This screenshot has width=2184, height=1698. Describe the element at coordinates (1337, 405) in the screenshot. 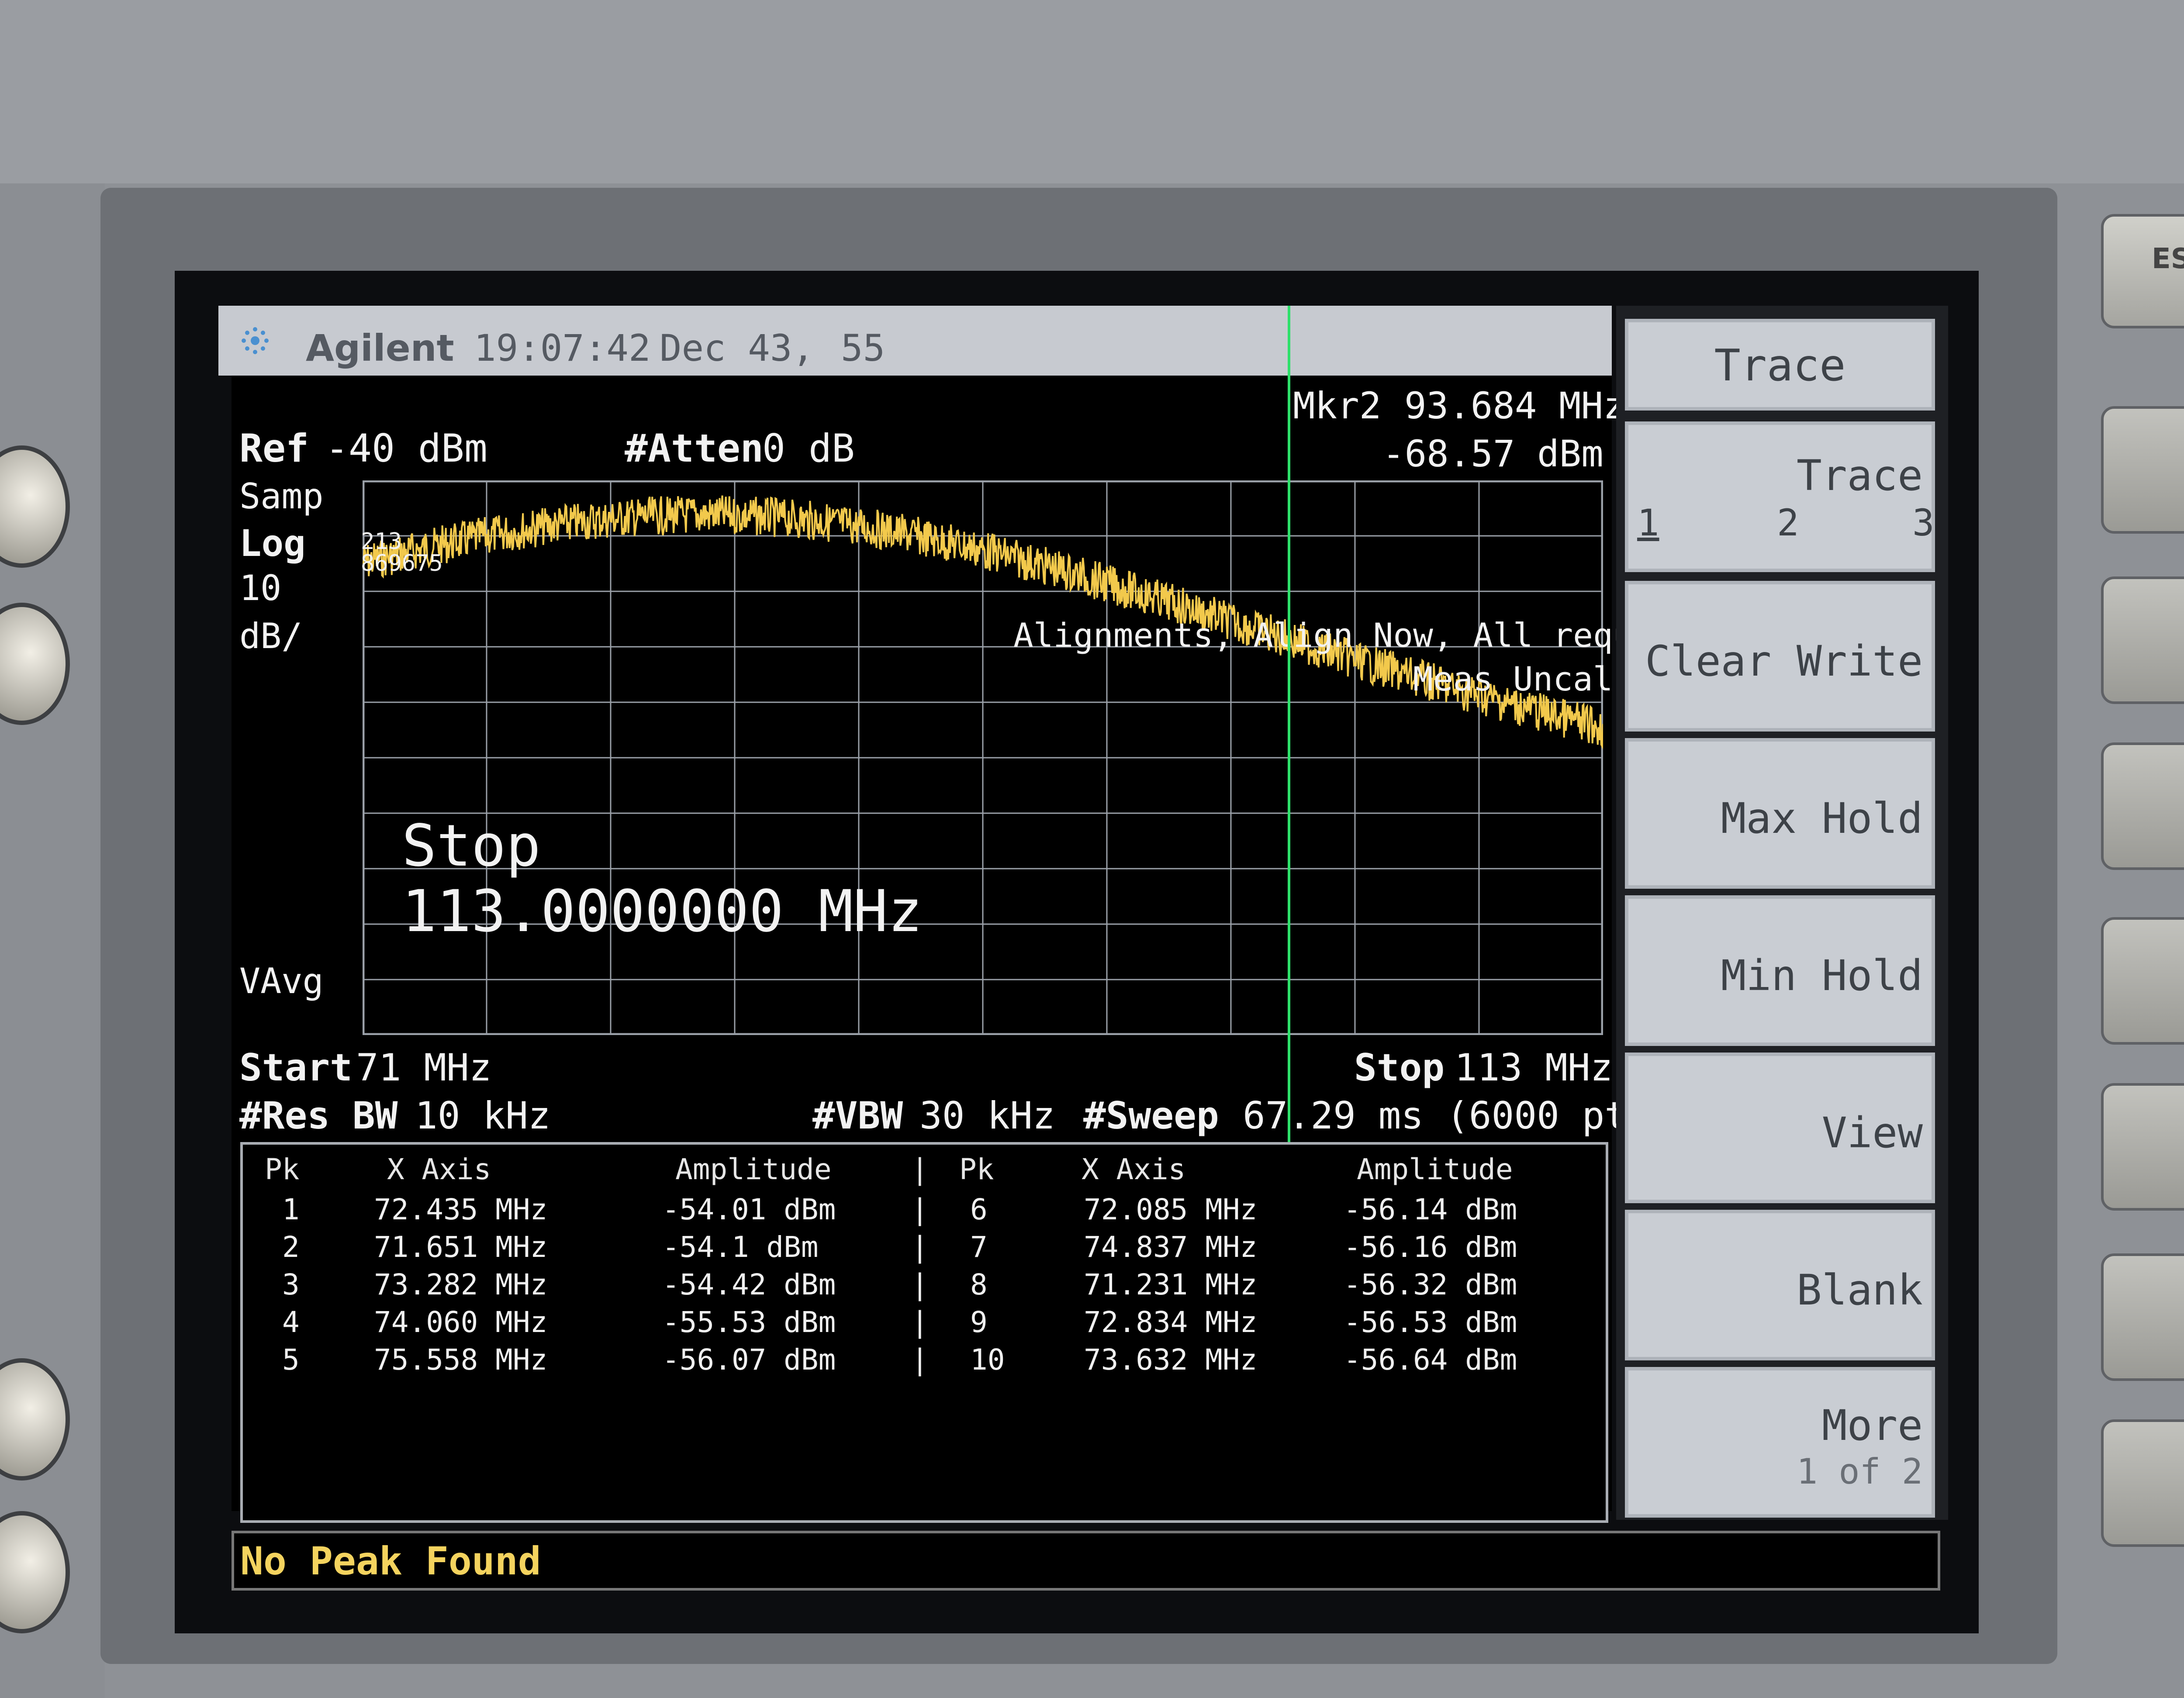

I see `marker-label: Mkr2` at that location.